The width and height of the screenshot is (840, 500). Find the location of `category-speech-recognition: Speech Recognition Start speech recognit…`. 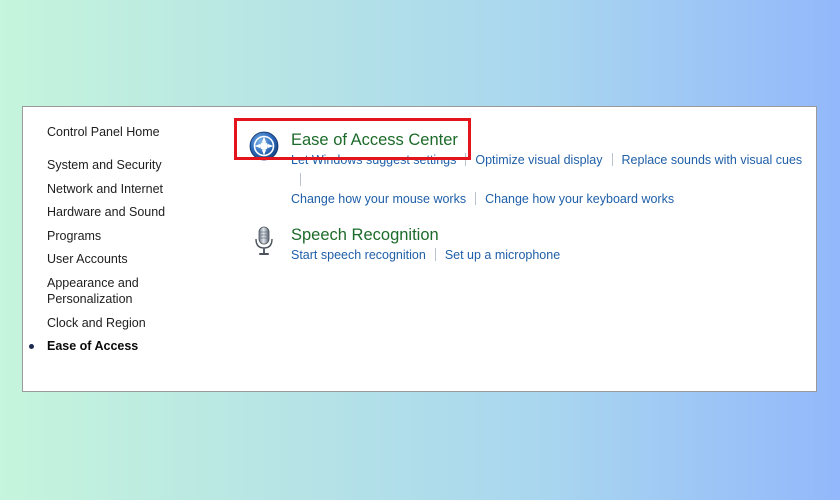

category-speech-recognition: Speech Recognition Start speech recognit… is located at coordinates (526, 241).